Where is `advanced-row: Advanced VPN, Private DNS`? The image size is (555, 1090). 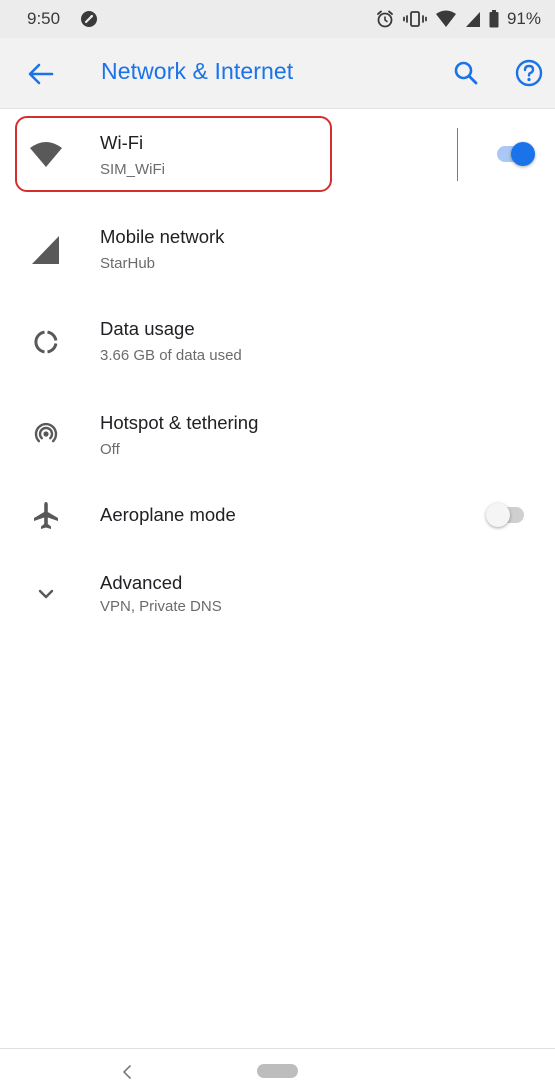 advanced-row: Advanced VPN, Private DNS is located at coordinates (277, 596).